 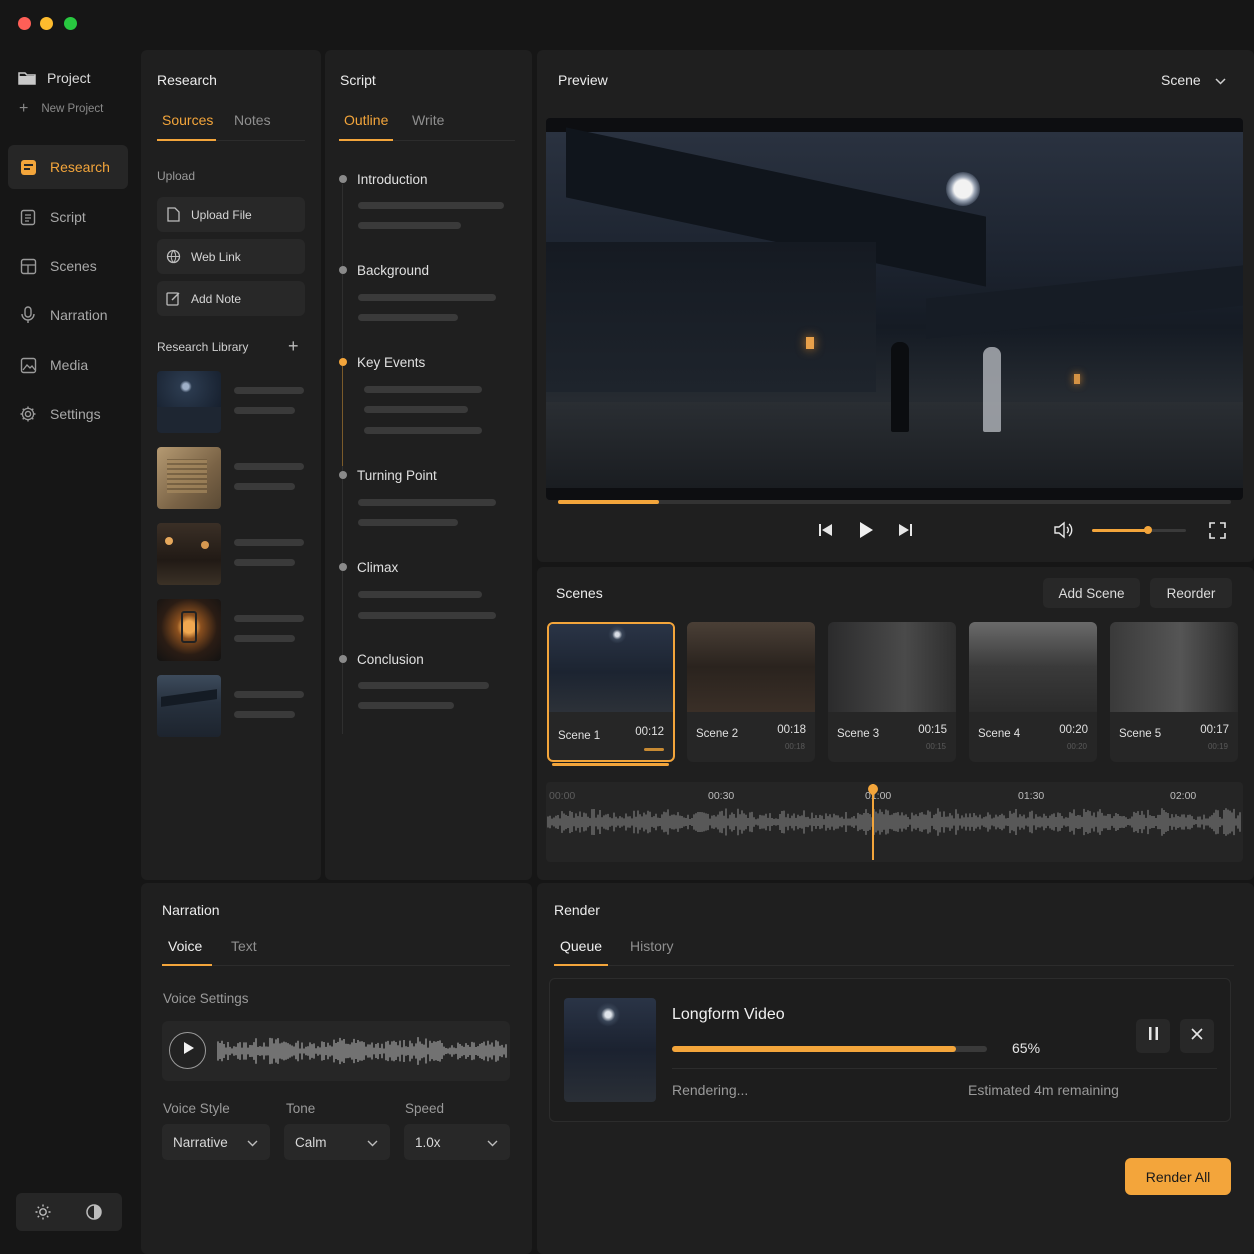 I want to click on speed-value: 1.0x, so click(x=428, y=1142).